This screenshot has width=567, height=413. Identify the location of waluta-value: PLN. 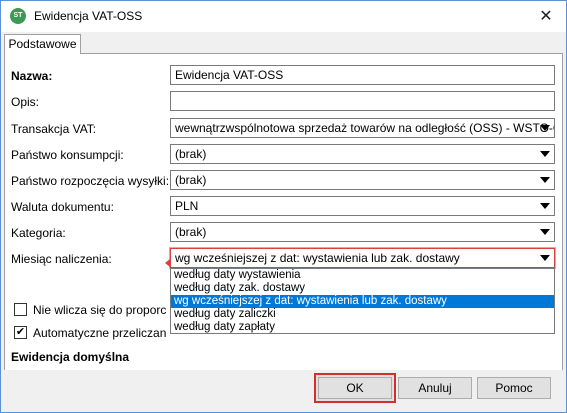
(187, 206).